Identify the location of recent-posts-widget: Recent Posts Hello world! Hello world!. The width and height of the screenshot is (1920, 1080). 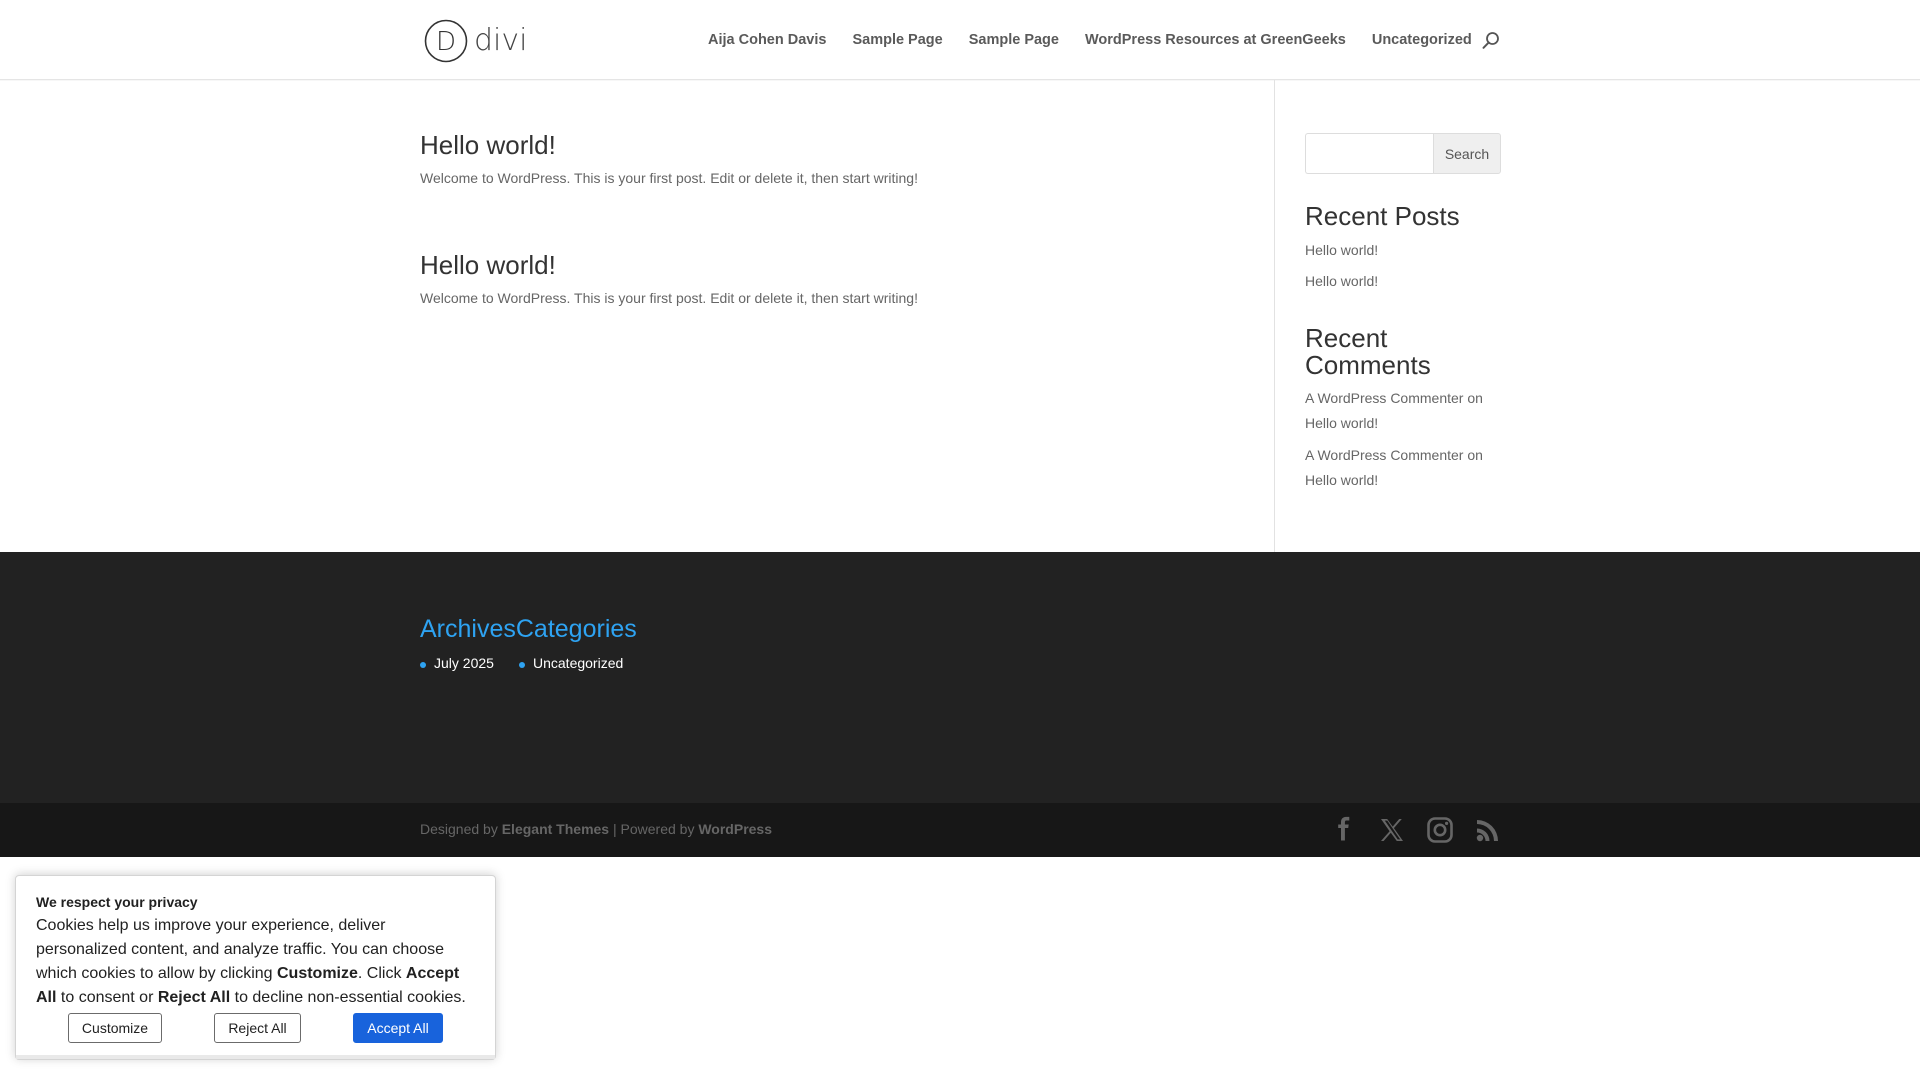
(1403, 248).